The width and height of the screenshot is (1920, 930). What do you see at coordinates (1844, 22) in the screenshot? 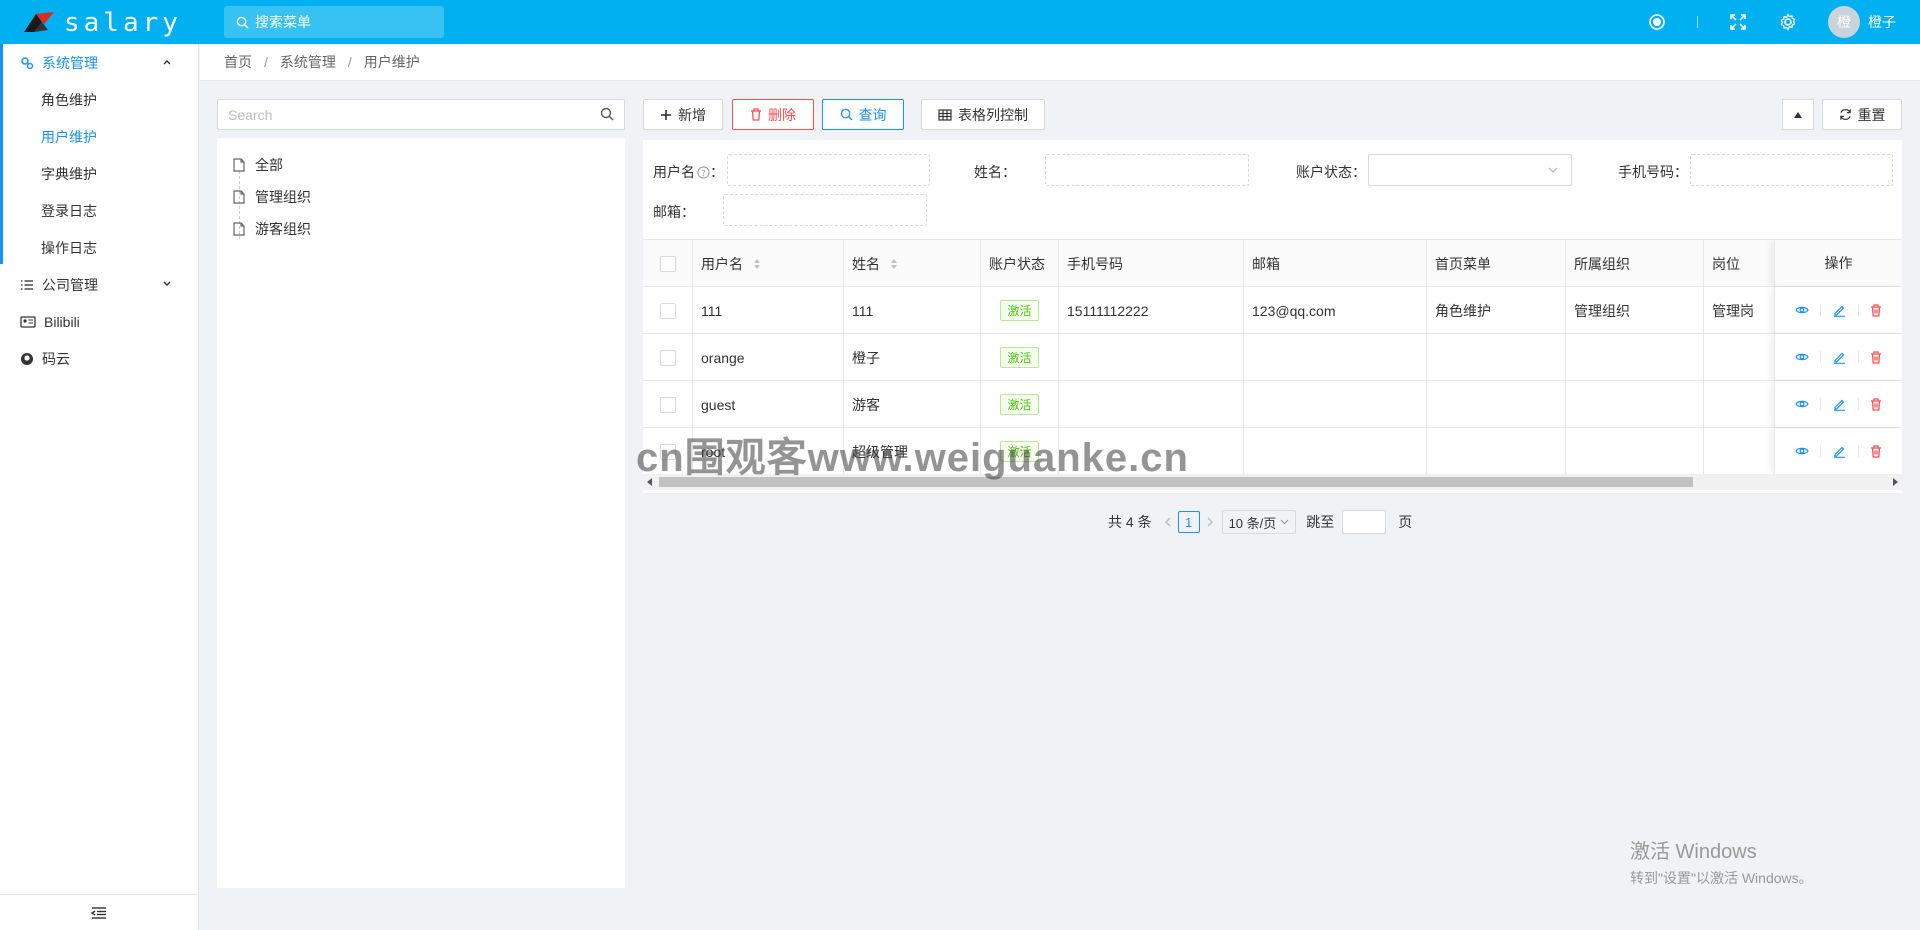
I see `user-avatar: 橙` at bounding box center [1844, 22].